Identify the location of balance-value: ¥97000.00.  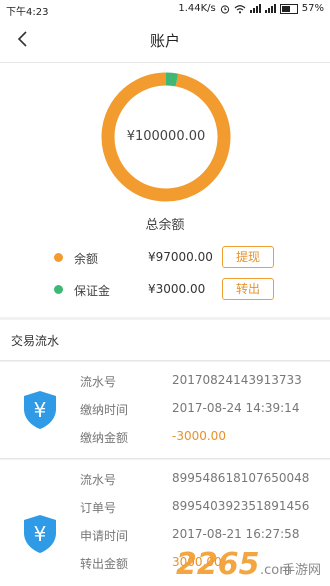
(180, 257).